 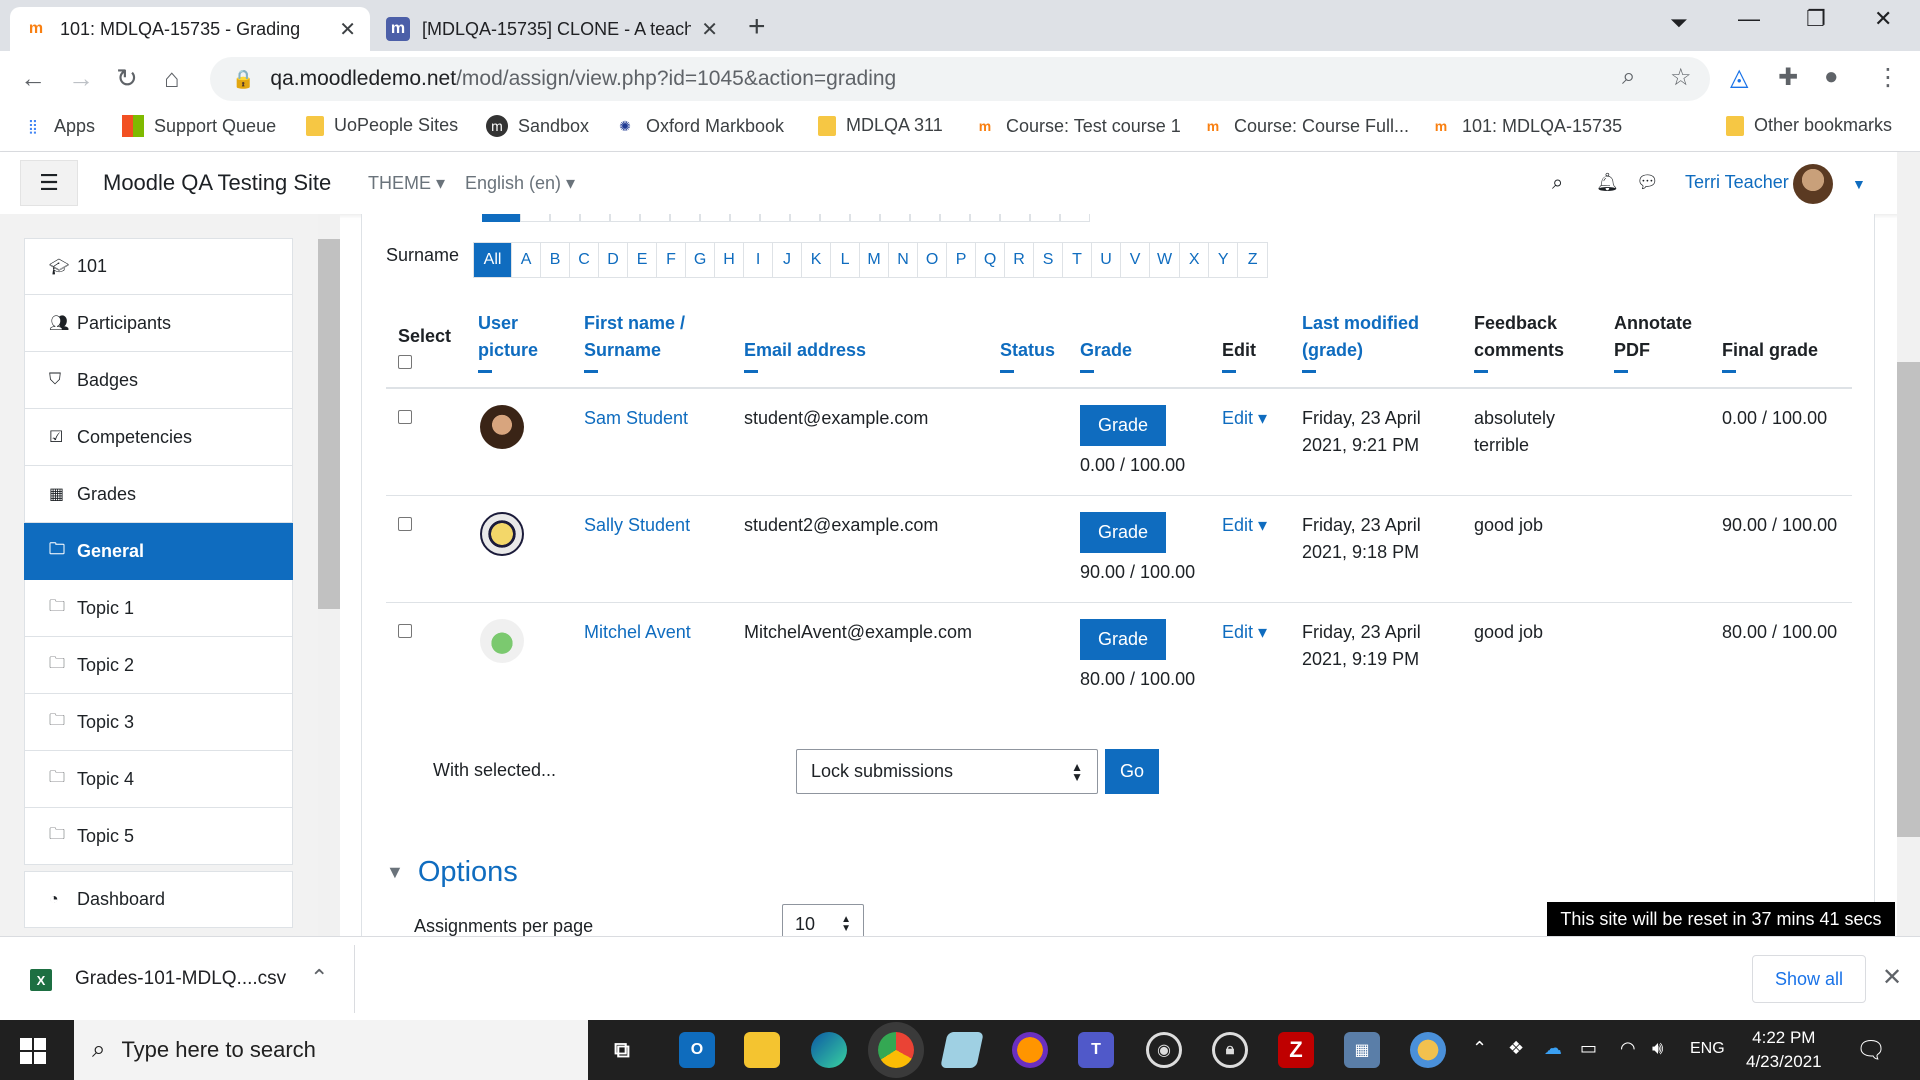 I want to click on dropbox-icon: ❖, so click(x=1516, y=1048).